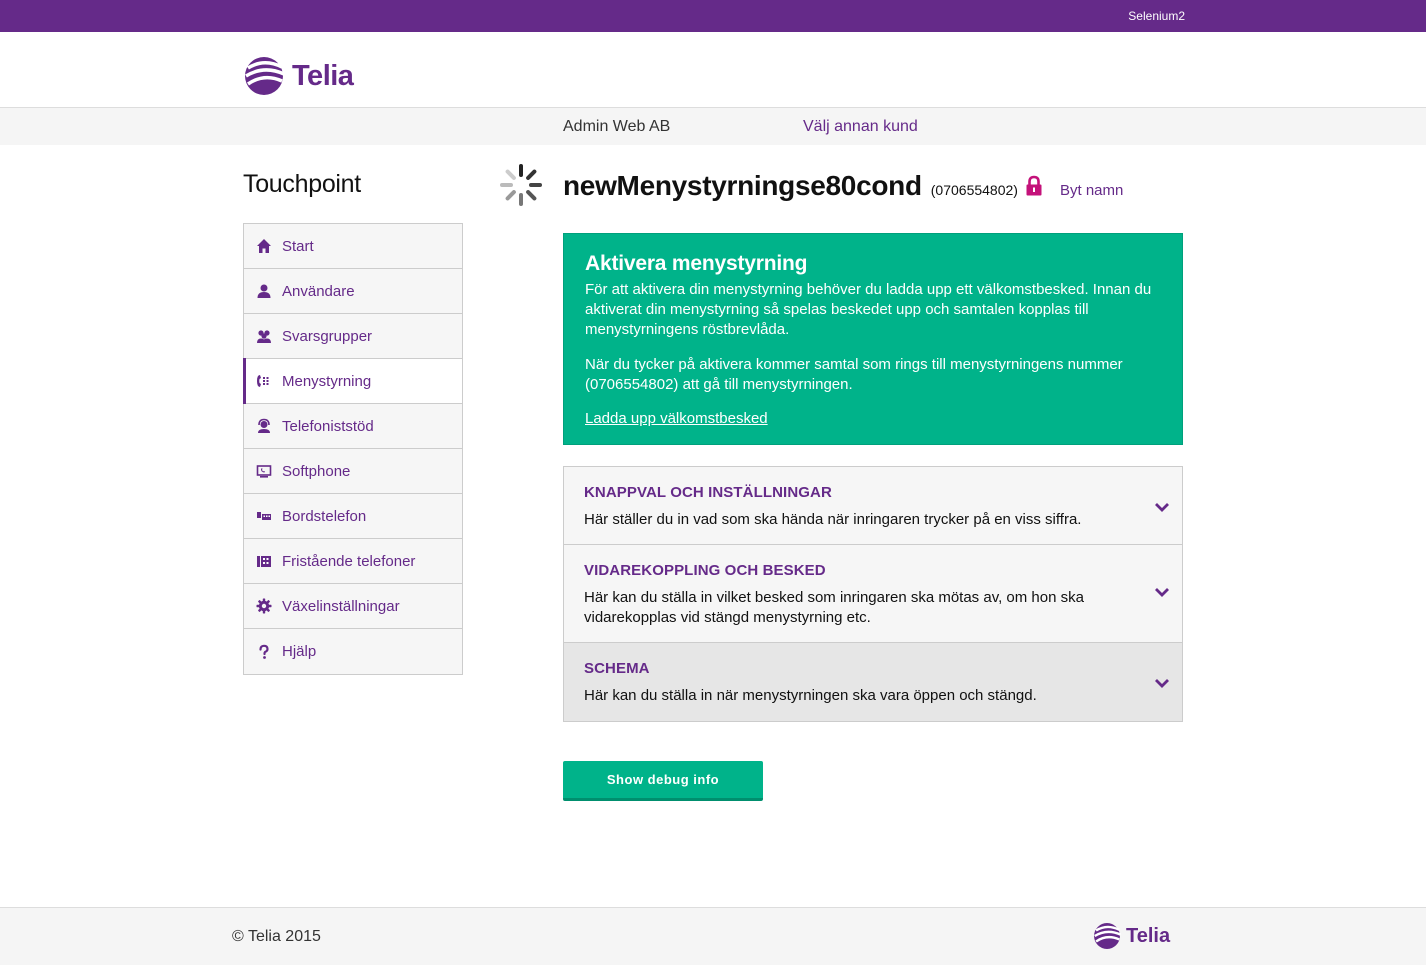 Image resolution: width=1426 pixels, height=965 pixels. I want to click on sidebar-item-operator-support: Telefoniststöd, so click(353, 426).